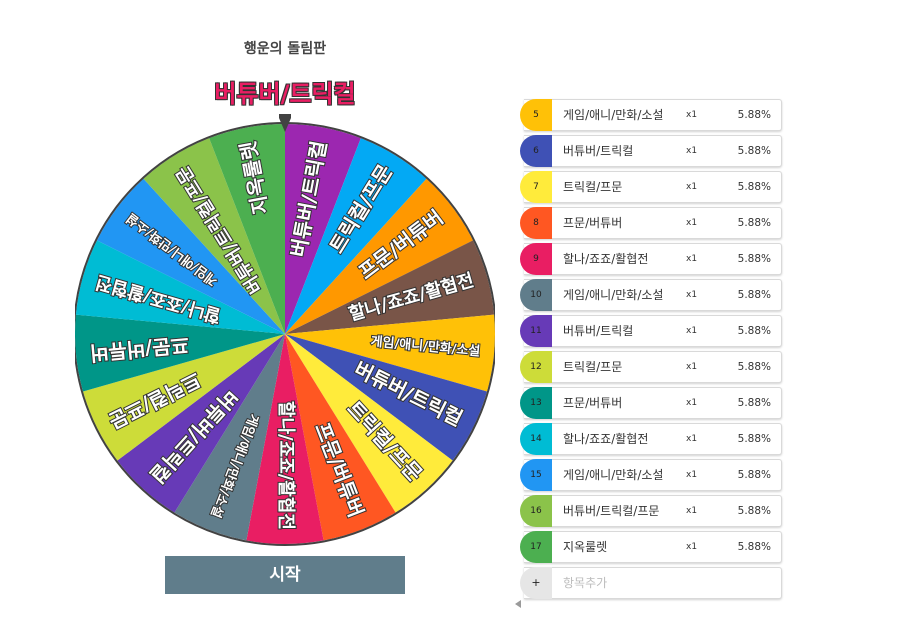 Image resolution: width=900 pixels, height=625 pixels. Describe the element at coordinates (536, 439) in the screenshot. I see `item-number-badge: 14` at that location.